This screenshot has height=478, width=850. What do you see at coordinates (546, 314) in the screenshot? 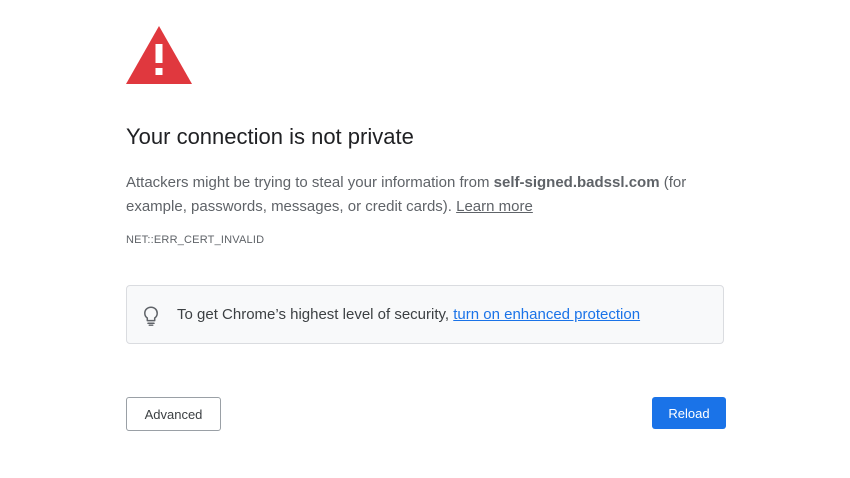
I see `enhanced-protection-link: turn on enhanced protection` at bounding box center [546, 314].